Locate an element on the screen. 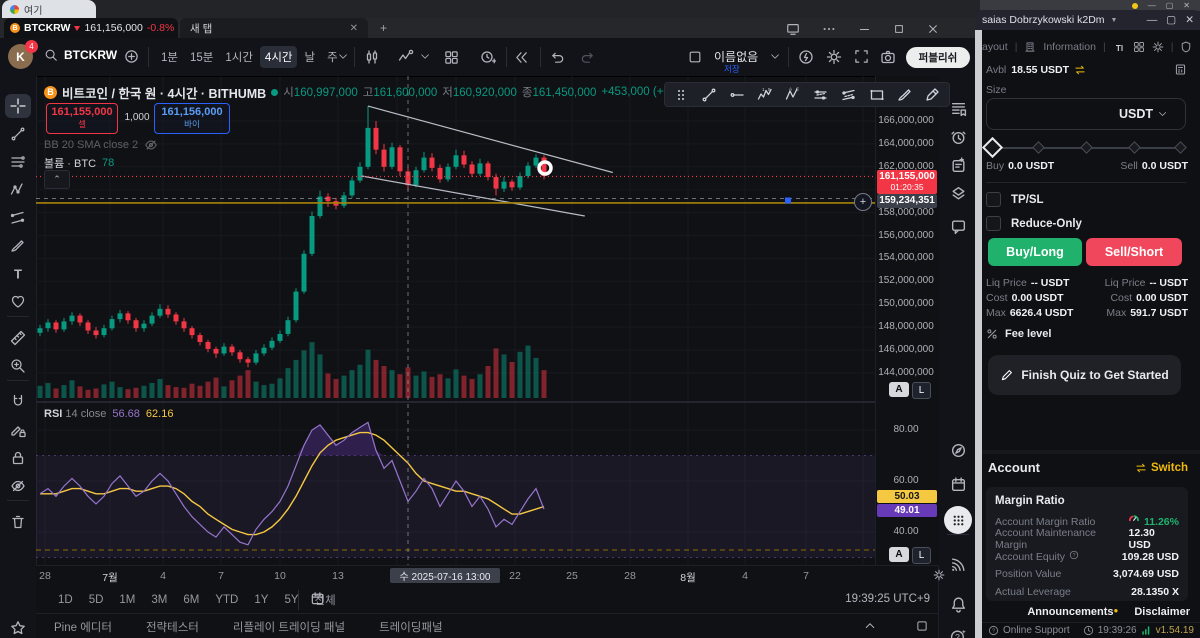  range-YTD: YTD is located at coordinates (226, 600).